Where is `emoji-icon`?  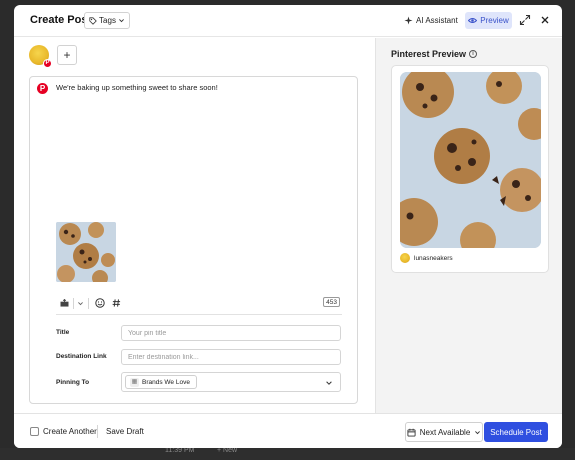 emoji-icon is located at coordinates (100, 303).